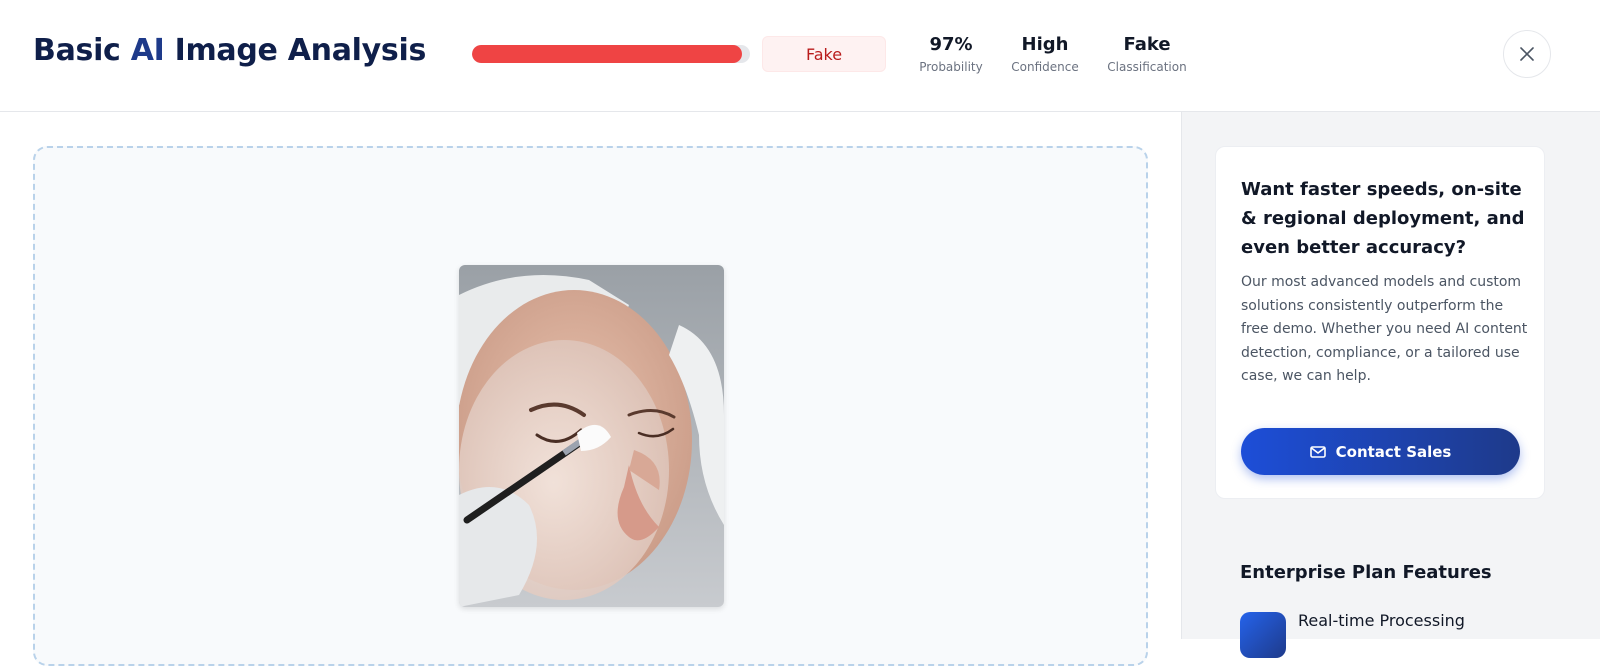 Image resolution: width=1600 pixels, height=666 pixels. I want to click on probability-bar, so click(611, 54).